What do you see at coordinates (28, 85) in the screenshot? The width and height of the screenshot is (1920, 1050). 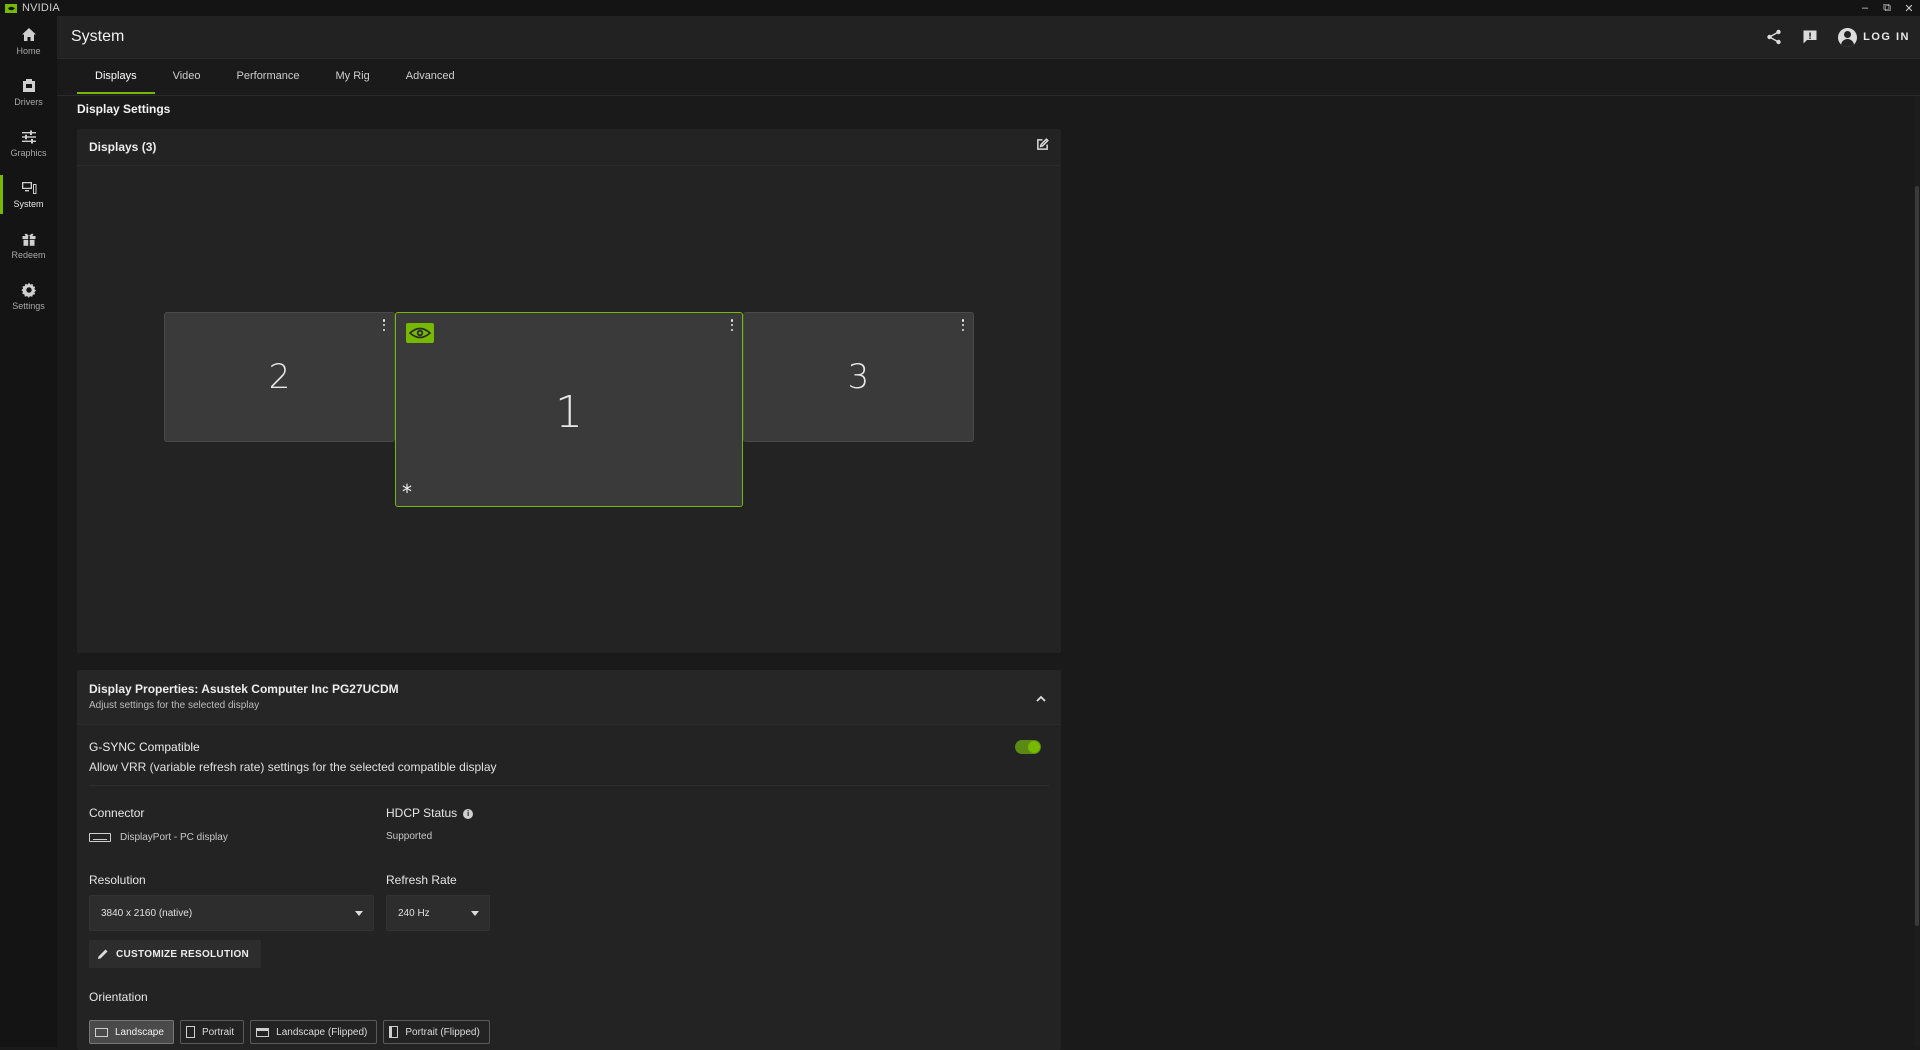 I see `drivers-icon` at bounding box center [28, 85].